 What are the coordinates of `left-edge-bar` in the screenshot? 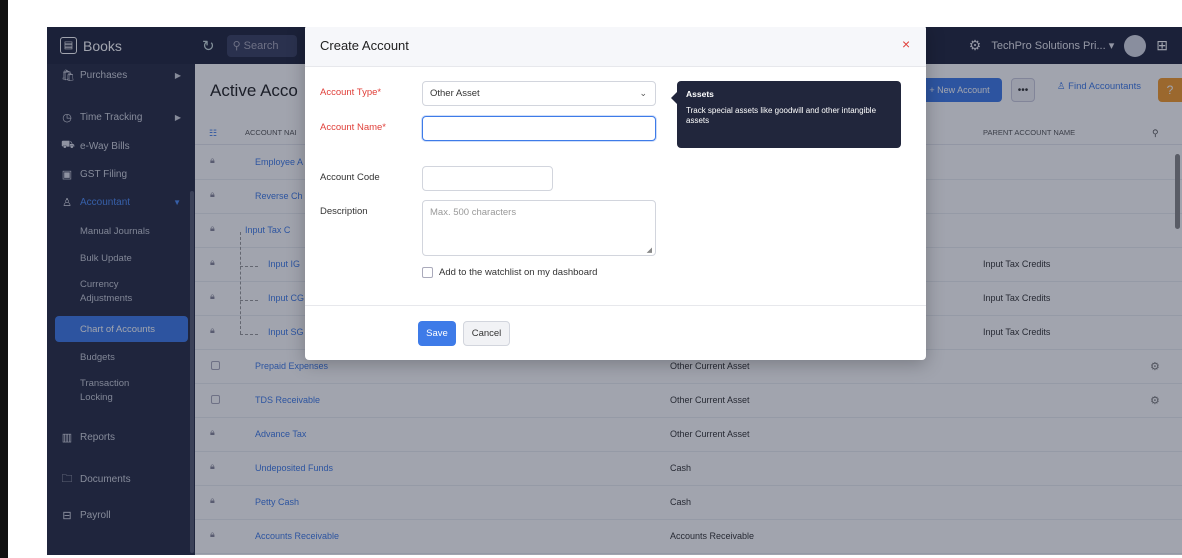 It's located at (4, 279).